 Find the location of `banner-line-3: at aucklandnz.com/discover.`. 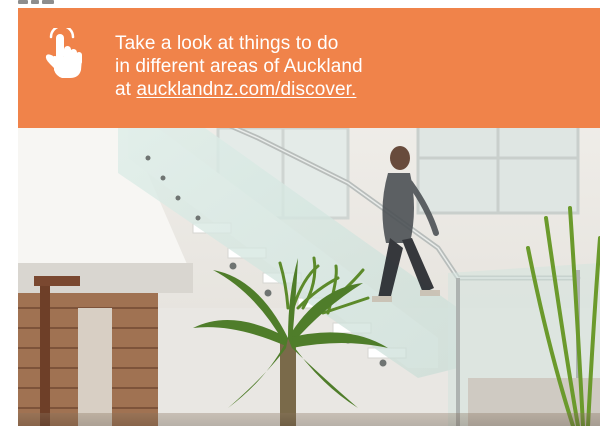

banner-line-3: at aucklandnz.com/discover. is located at coordinates (239, 89).